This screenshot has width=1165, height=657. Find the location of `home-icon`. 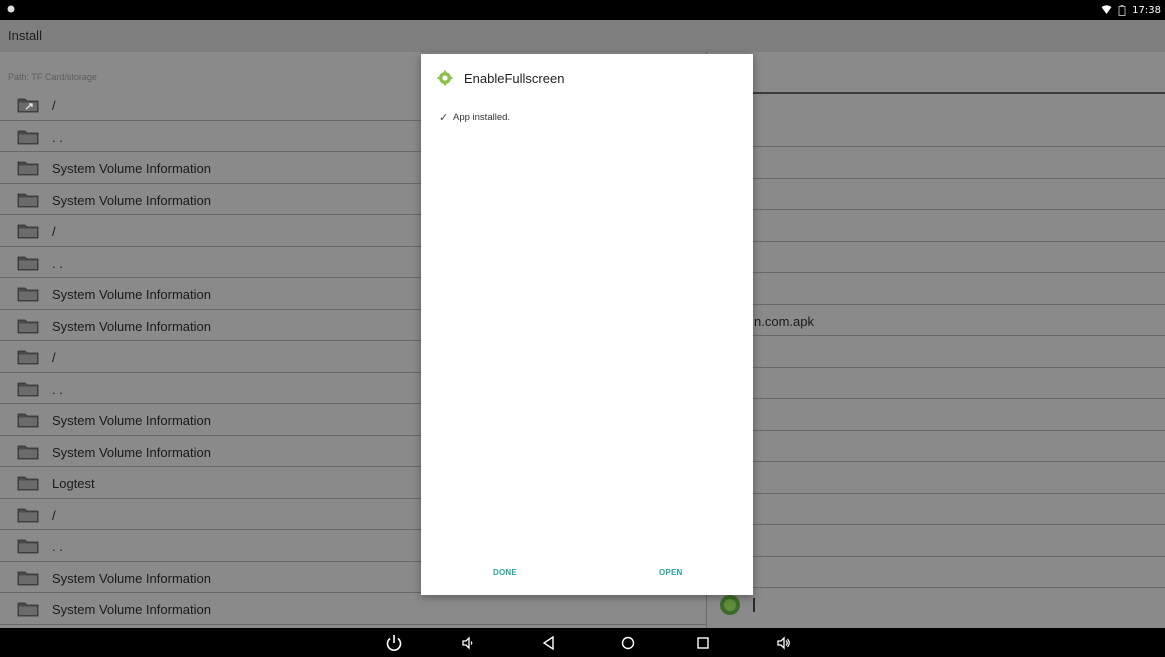

home-icon is located at coordinates (628, 643).